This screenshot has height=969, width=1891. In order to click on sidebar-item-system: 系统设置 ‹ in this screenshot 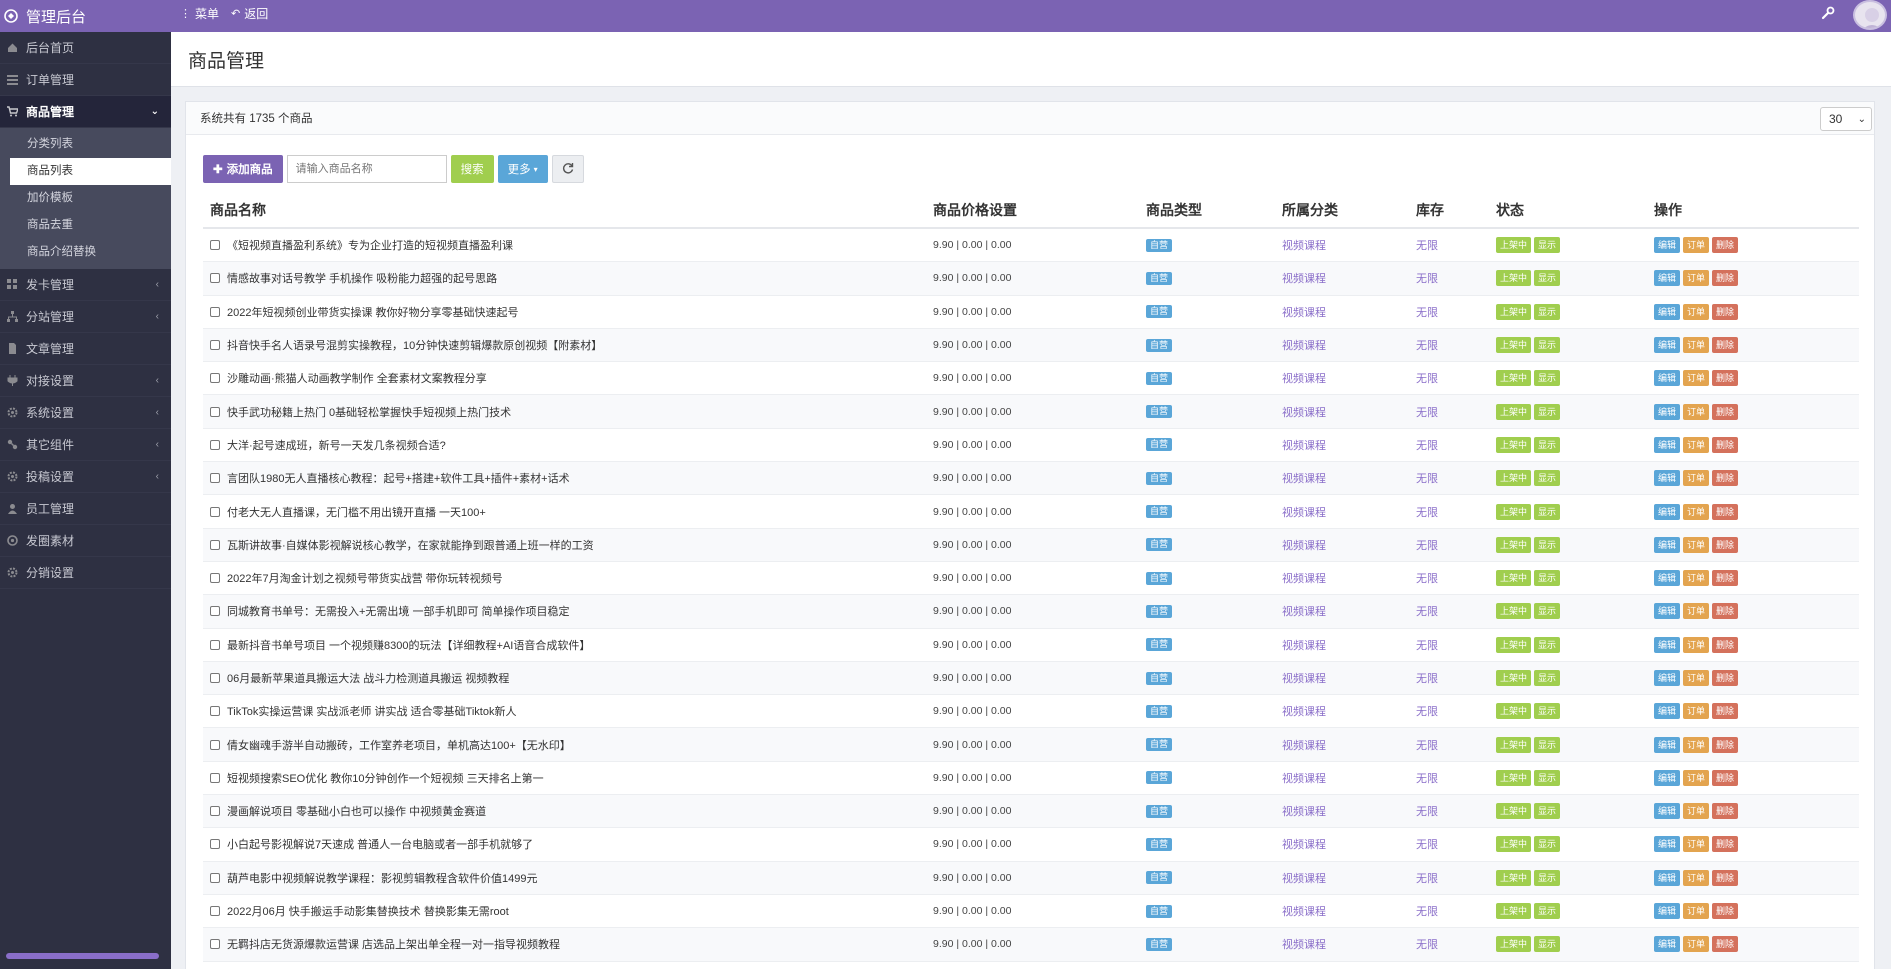, I will do `click(85, 413)`.